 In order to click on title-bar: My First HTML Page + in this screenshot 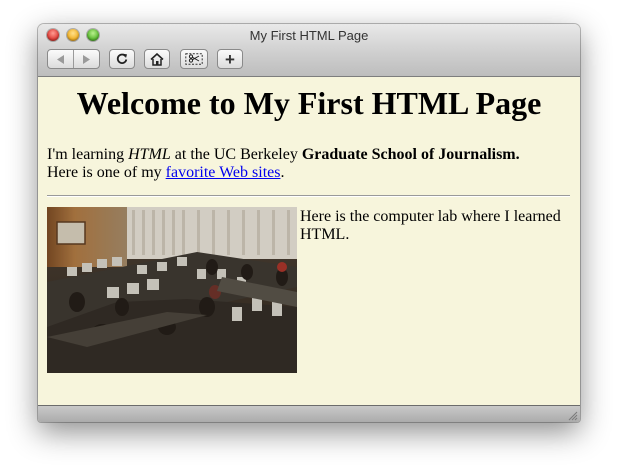, I will do `click(309, 50)`.